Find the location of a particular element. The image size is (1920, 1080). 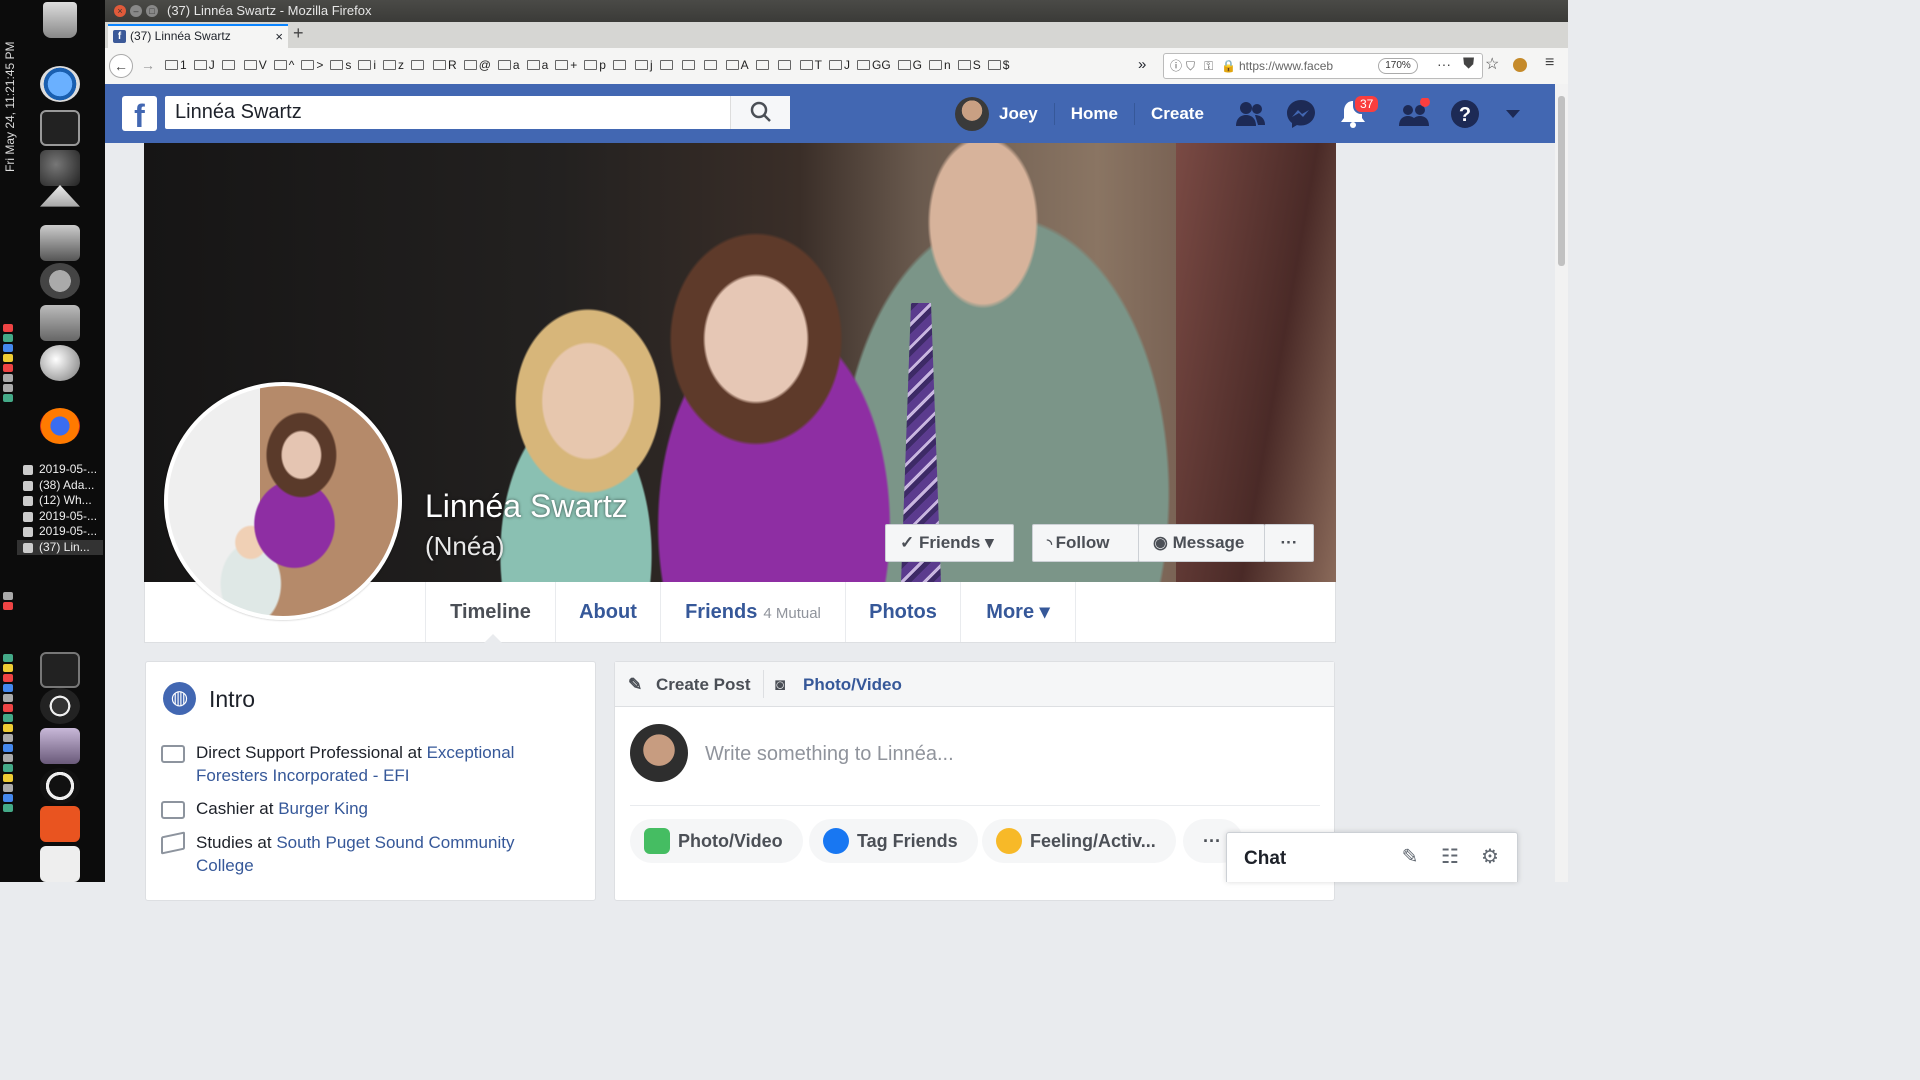

bookmark-item: s is located at coordinates (340, 65).